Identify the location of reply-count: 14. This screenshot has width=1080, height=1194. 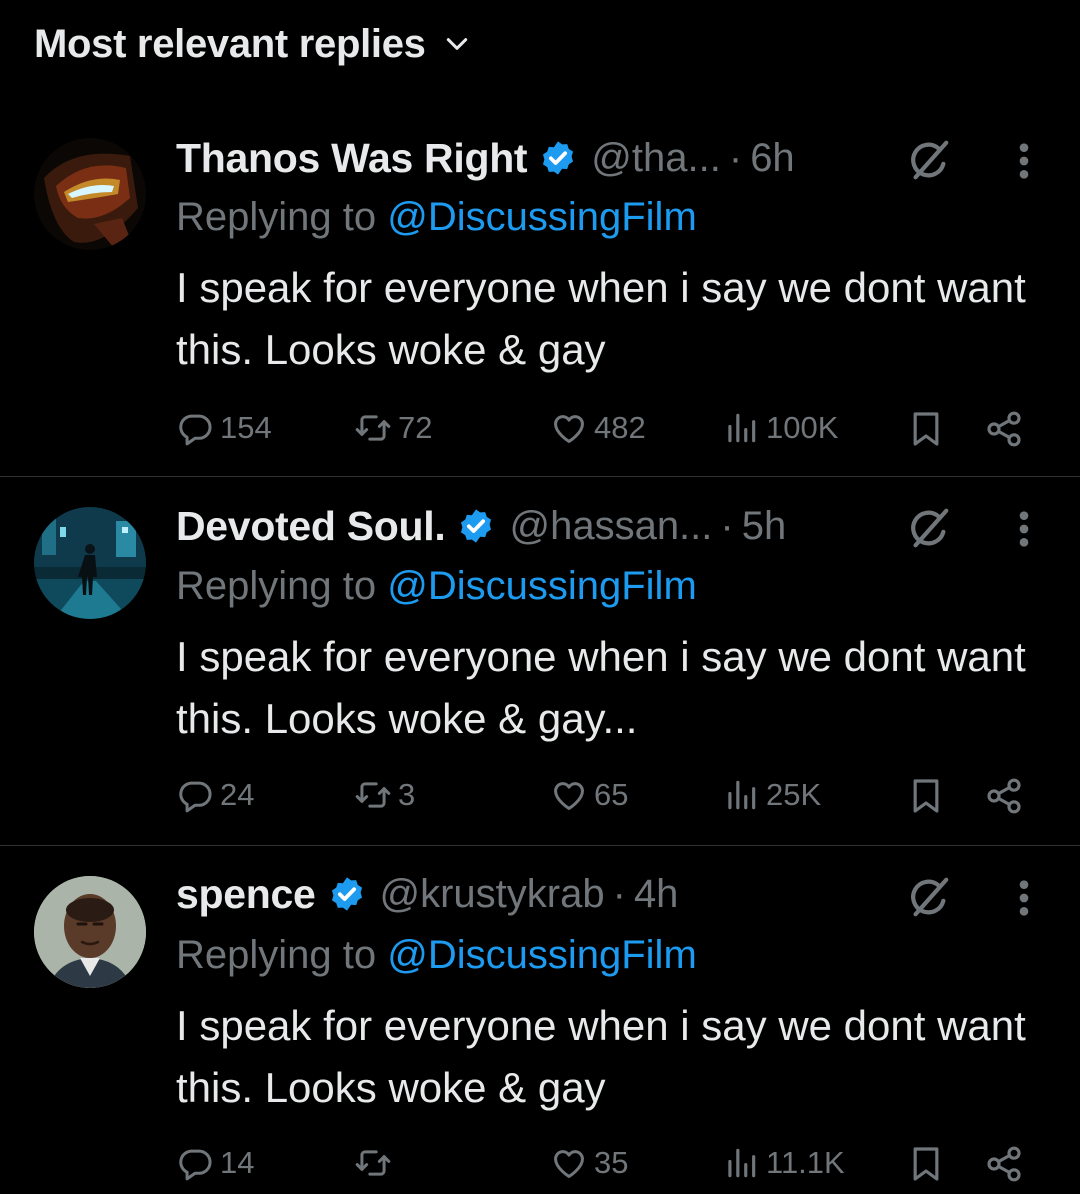
(237, 1162).